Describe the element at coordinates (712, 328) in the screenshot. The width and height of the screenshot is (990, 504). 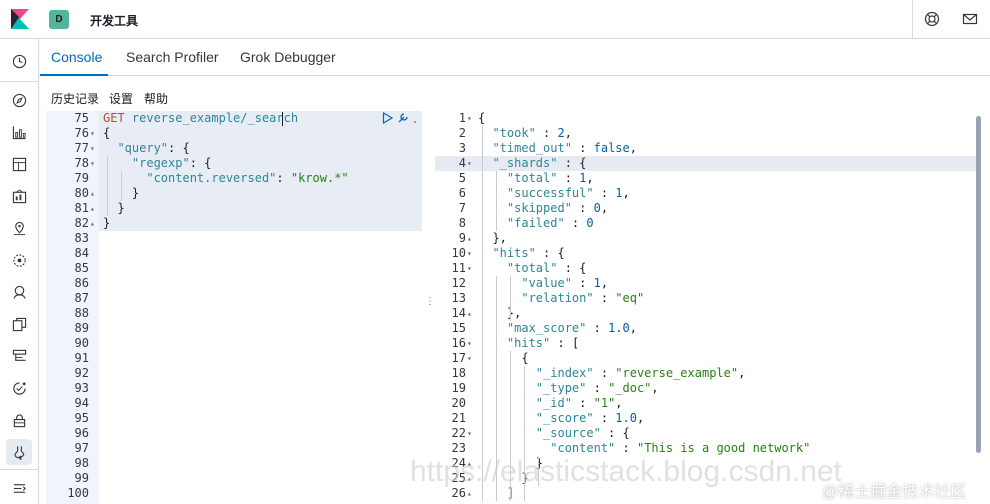
I see `output-line: 15 "max_score" : 1.0,` at that location.